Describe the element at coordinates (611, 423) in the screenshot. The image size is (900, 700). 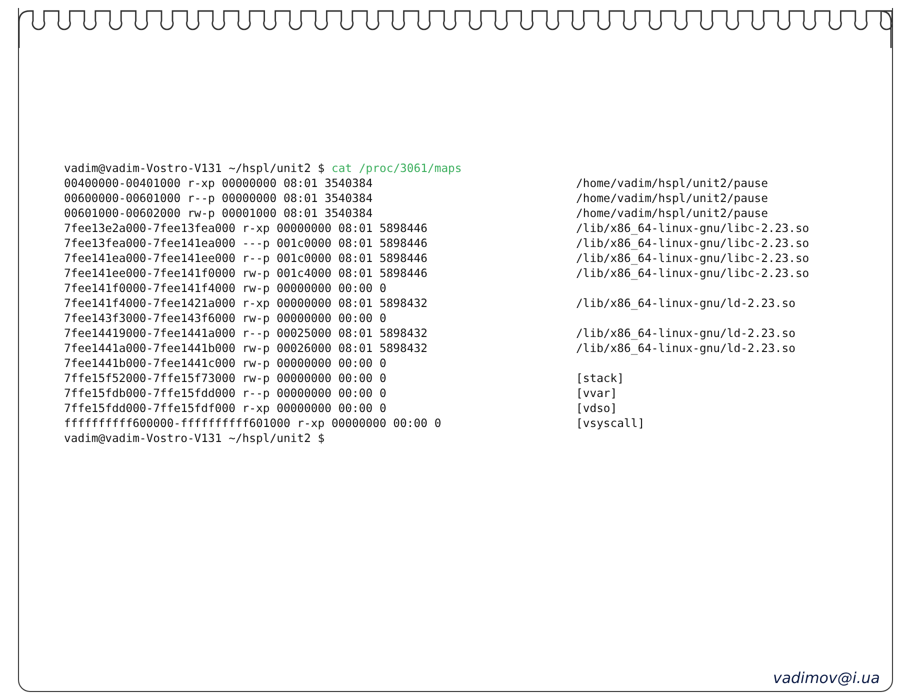
I see `path-text: [vsyscall]` at that location.